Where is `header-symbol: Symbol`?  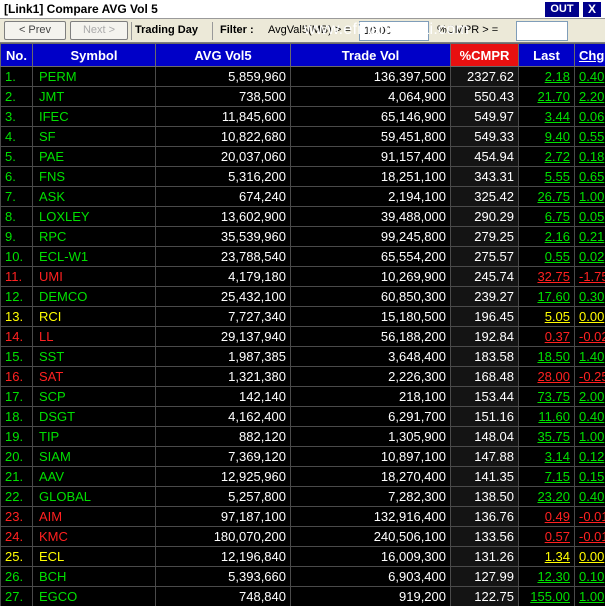 header-symbol: Symbol is located at coordinates (94, 55).